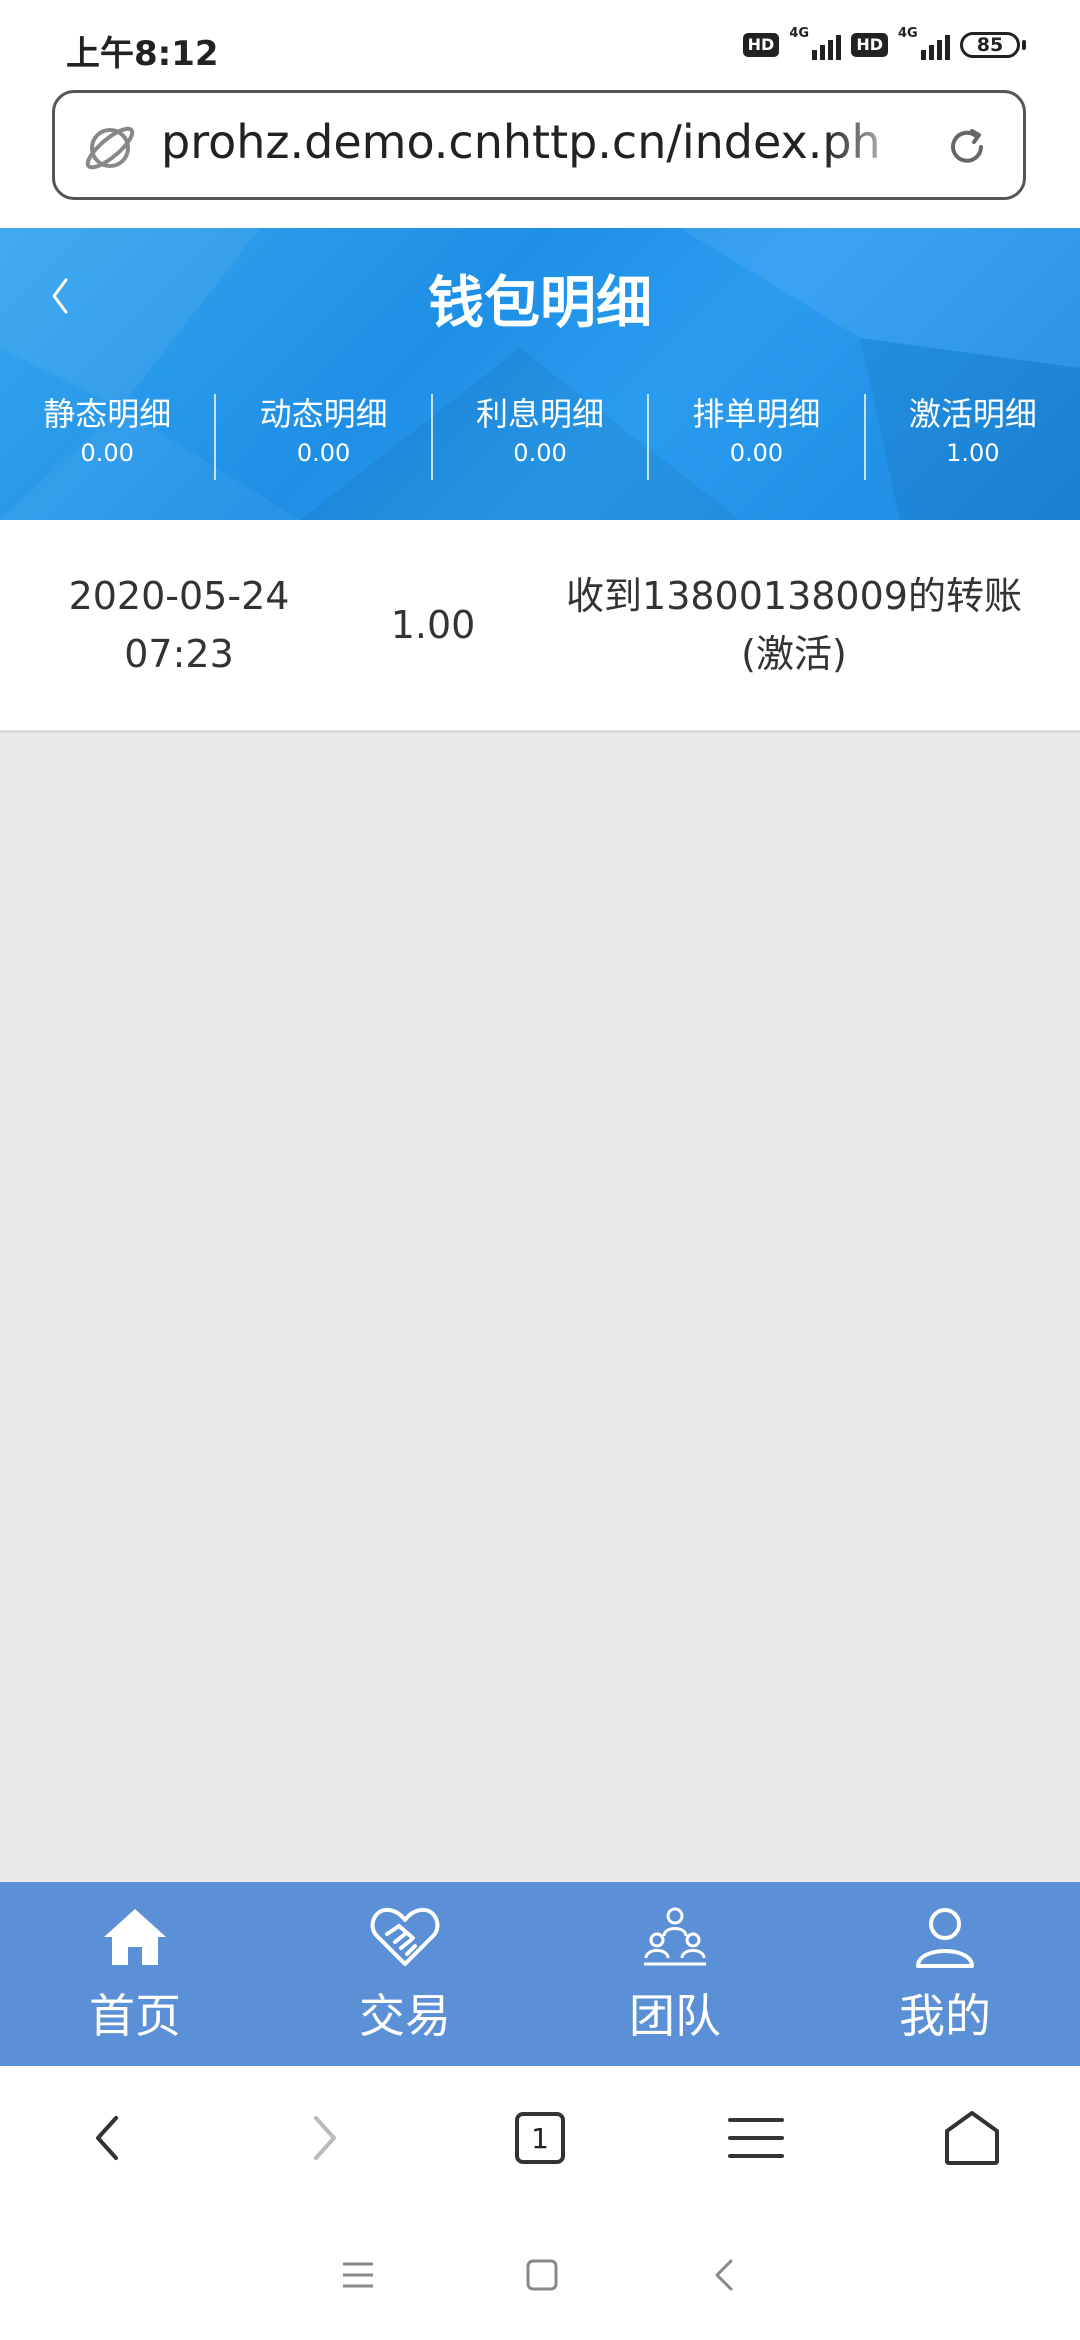 This screenshot has height=2340, width=1080. Describe the element at coordinates (540, 414) in the screenshot. I see `stat-label: 利息明细` at that location.